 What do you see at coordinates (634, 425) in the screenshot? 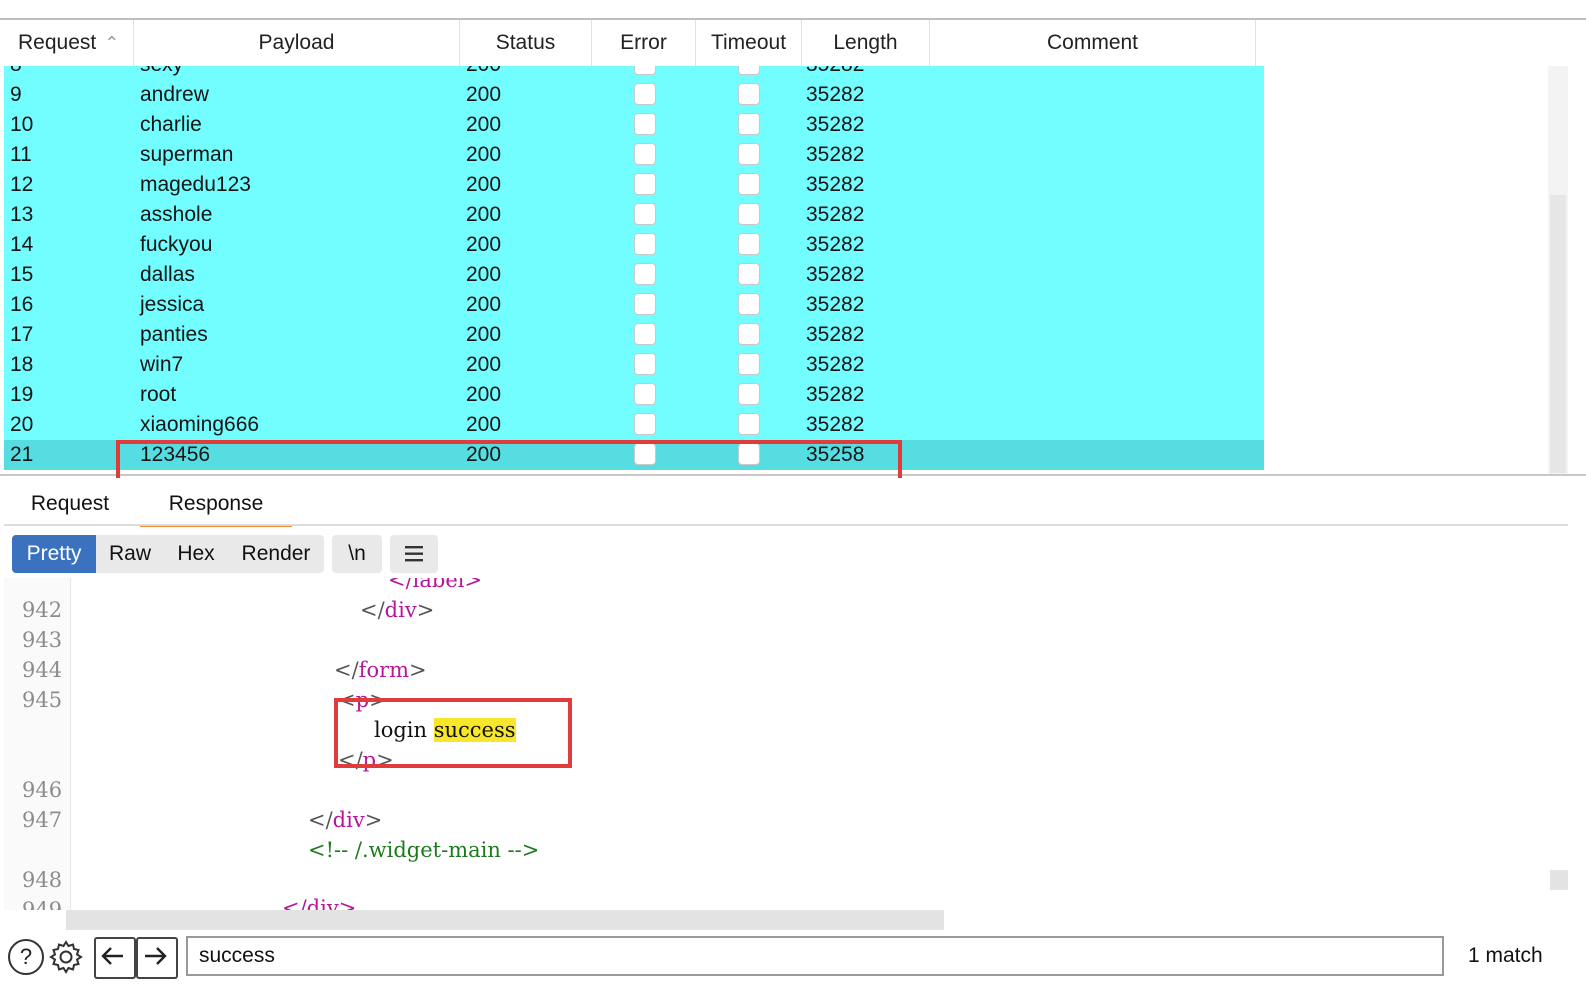
I see `table-row: 20 xiaoming666 200 35282` at bounding box center [634, 425].